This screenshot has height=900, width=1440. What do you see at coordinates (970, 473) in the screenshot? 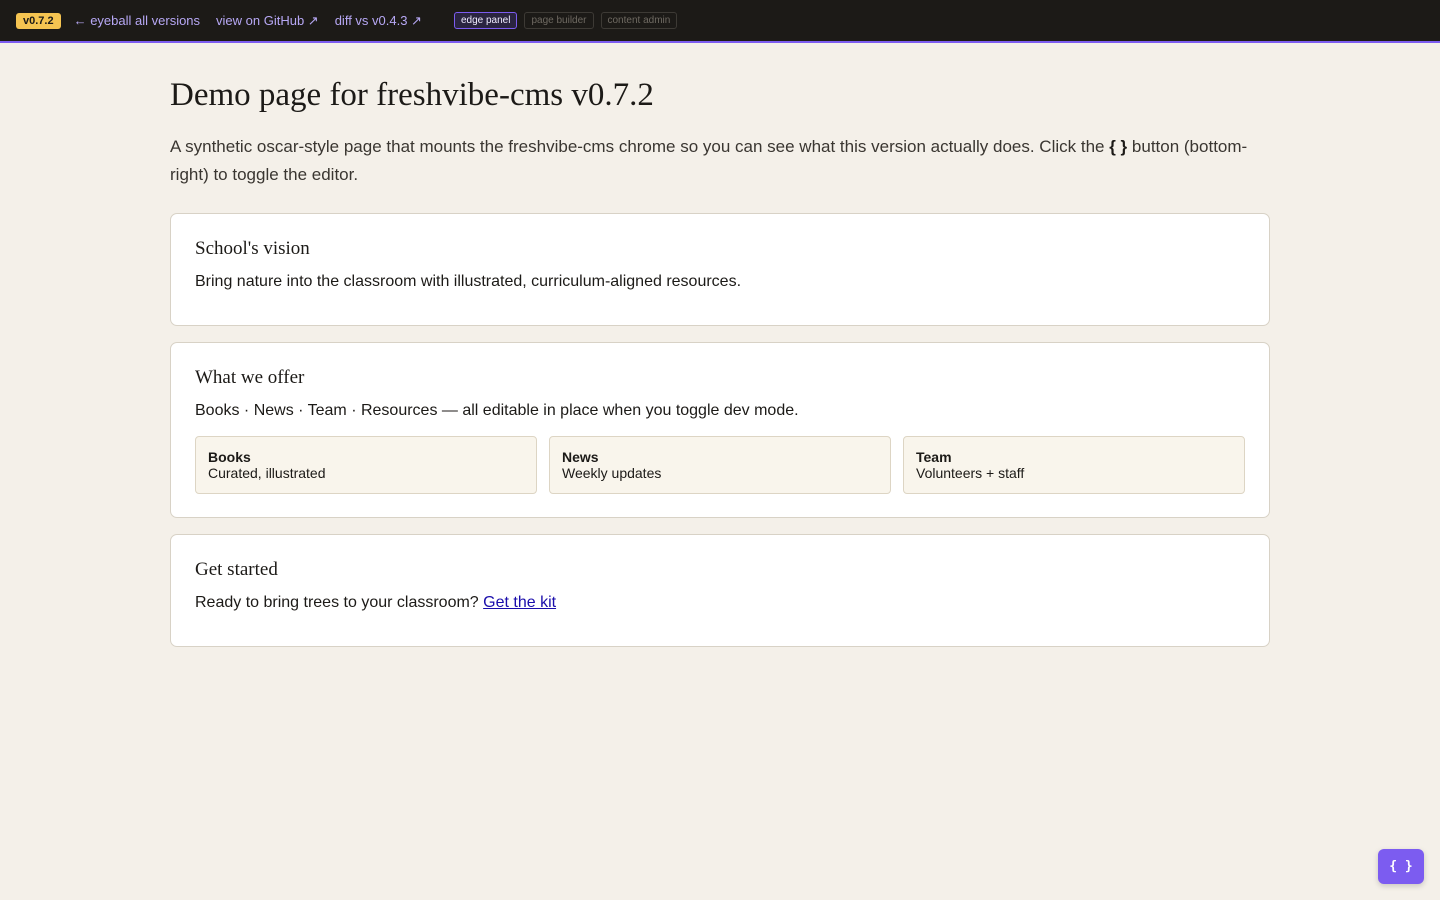
I see `offer-item-subtitle: Volunteers + staff` at bounding box center [970, 473].